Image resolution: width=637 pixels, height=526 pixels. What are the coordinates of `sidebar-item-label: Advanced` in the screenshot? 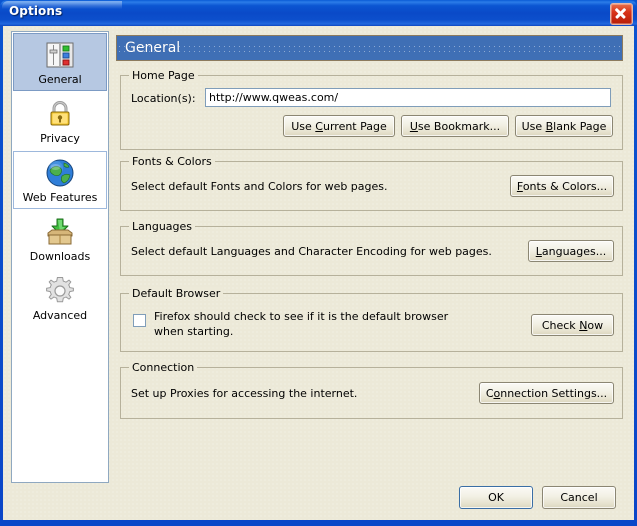 It's located at (60, 315).